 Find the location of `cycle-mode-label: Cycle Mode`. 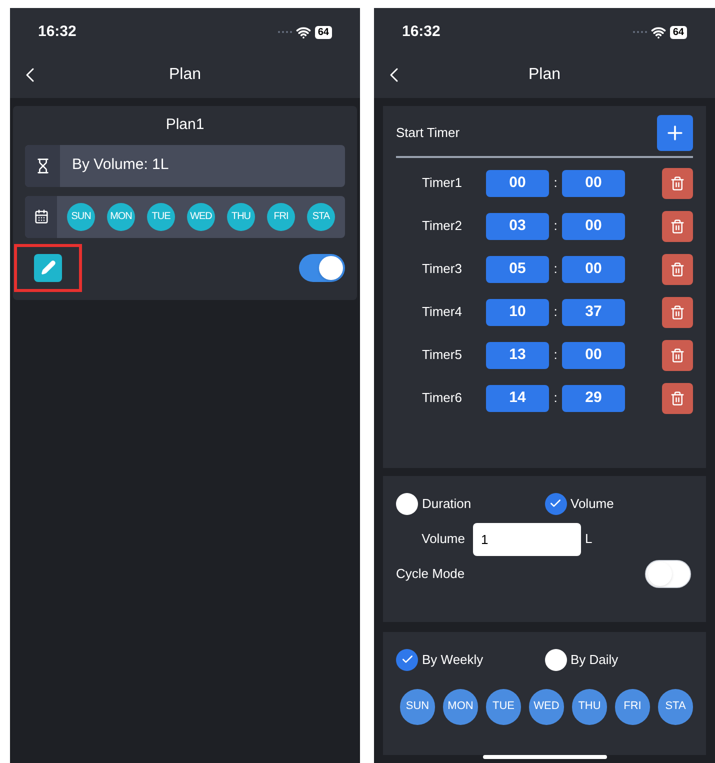

cycle-mode-label: Cycle Mode is located at coordinates (430, 573).